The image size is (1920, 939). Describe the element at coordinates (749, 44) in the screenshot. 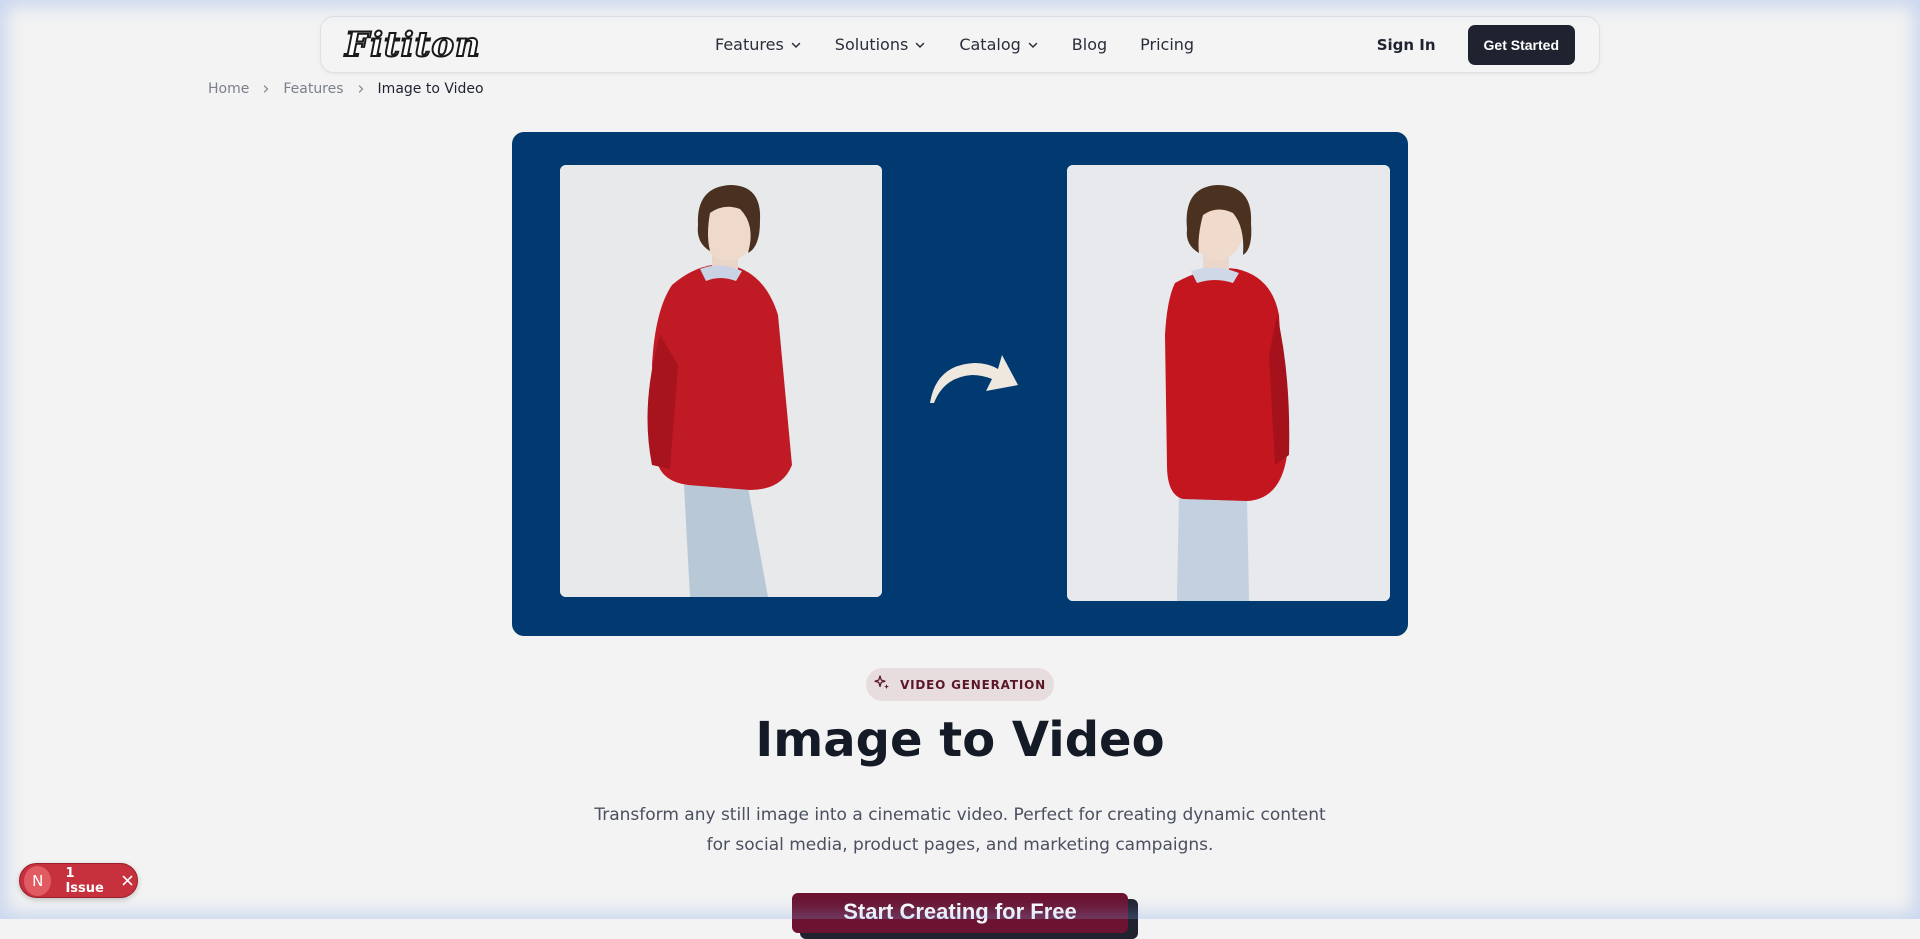

I see `nav-features-label: Features` at that location.